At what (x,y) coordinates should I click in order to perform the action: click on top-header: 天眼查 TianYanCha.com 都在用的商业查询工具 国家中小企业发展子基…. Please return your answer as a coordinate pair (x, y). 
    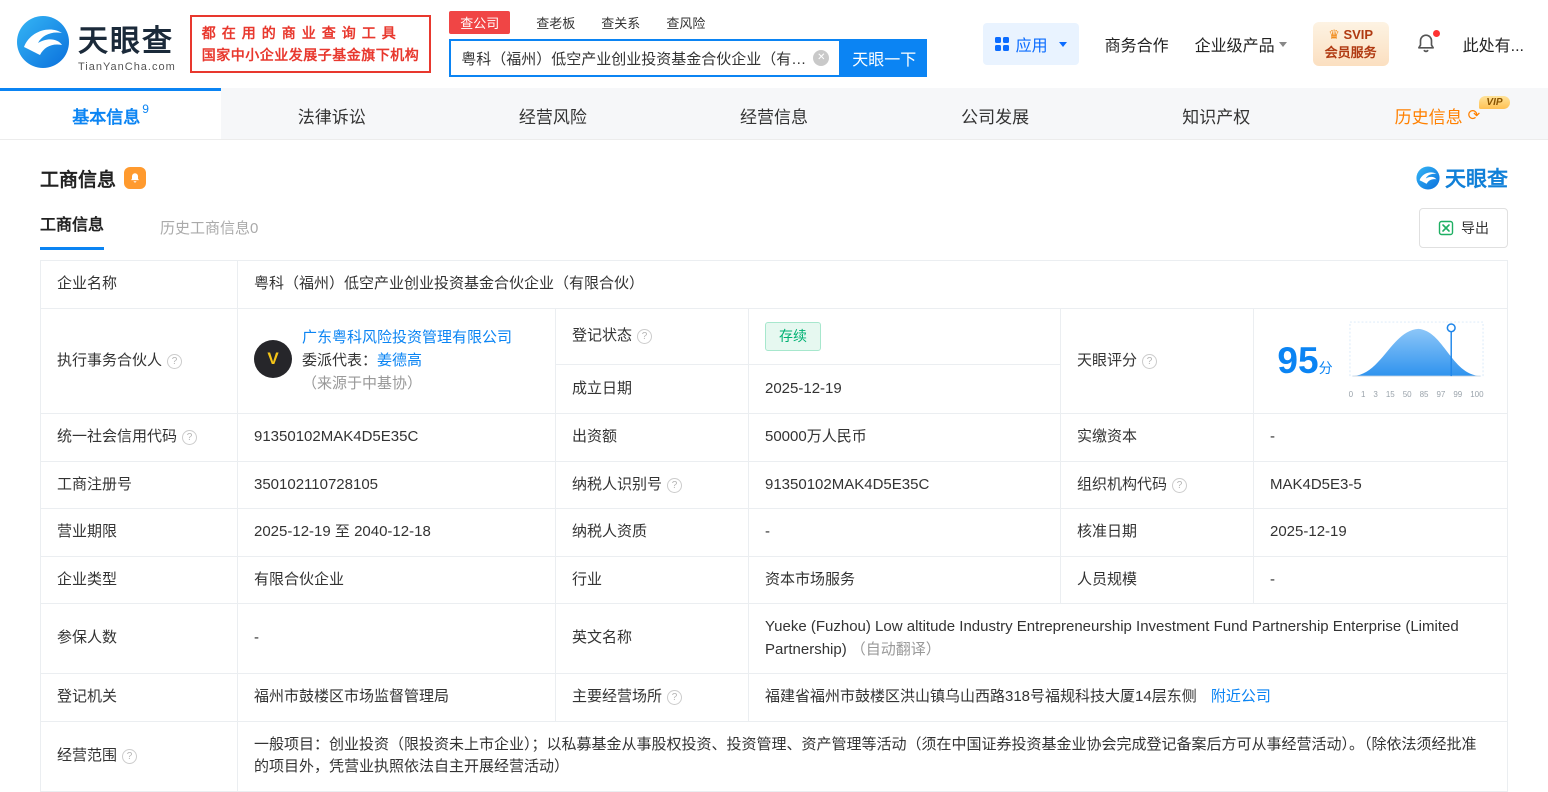
    Looking at the image, I should click on (774, 44).